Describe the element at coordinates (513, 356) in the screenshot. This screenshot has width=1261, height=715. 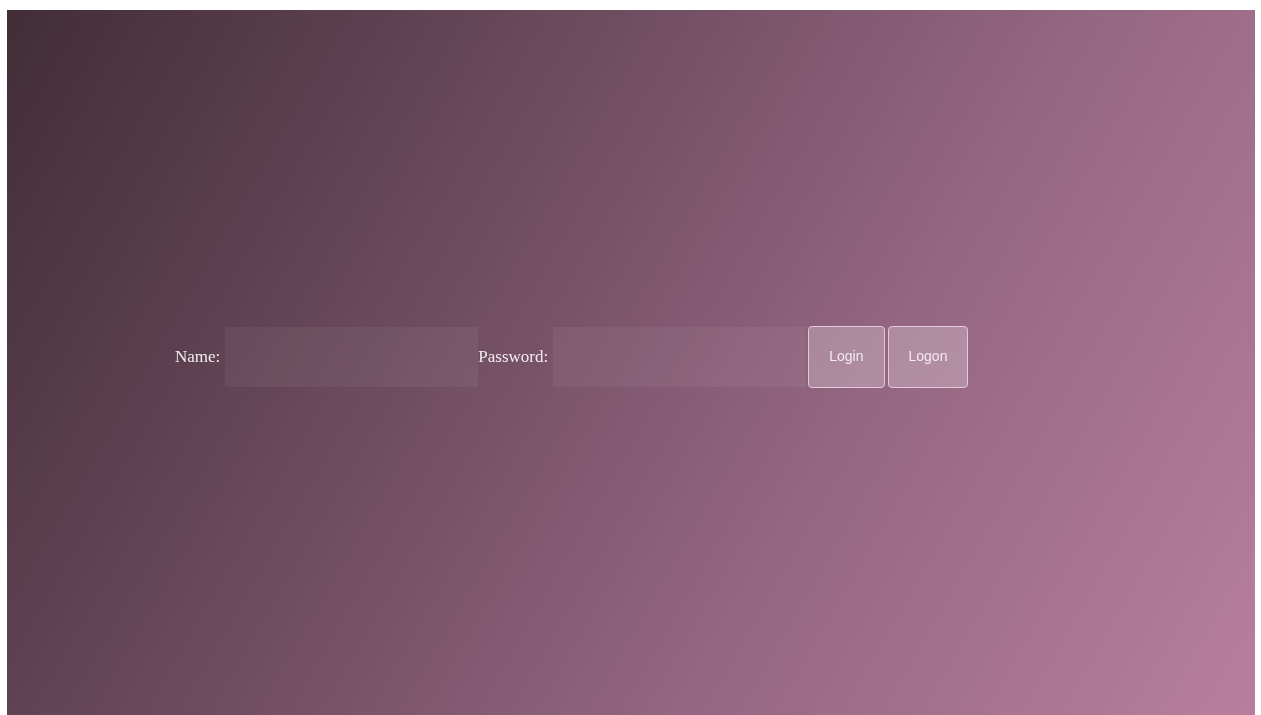
I see `field-label: Password:` at that location.